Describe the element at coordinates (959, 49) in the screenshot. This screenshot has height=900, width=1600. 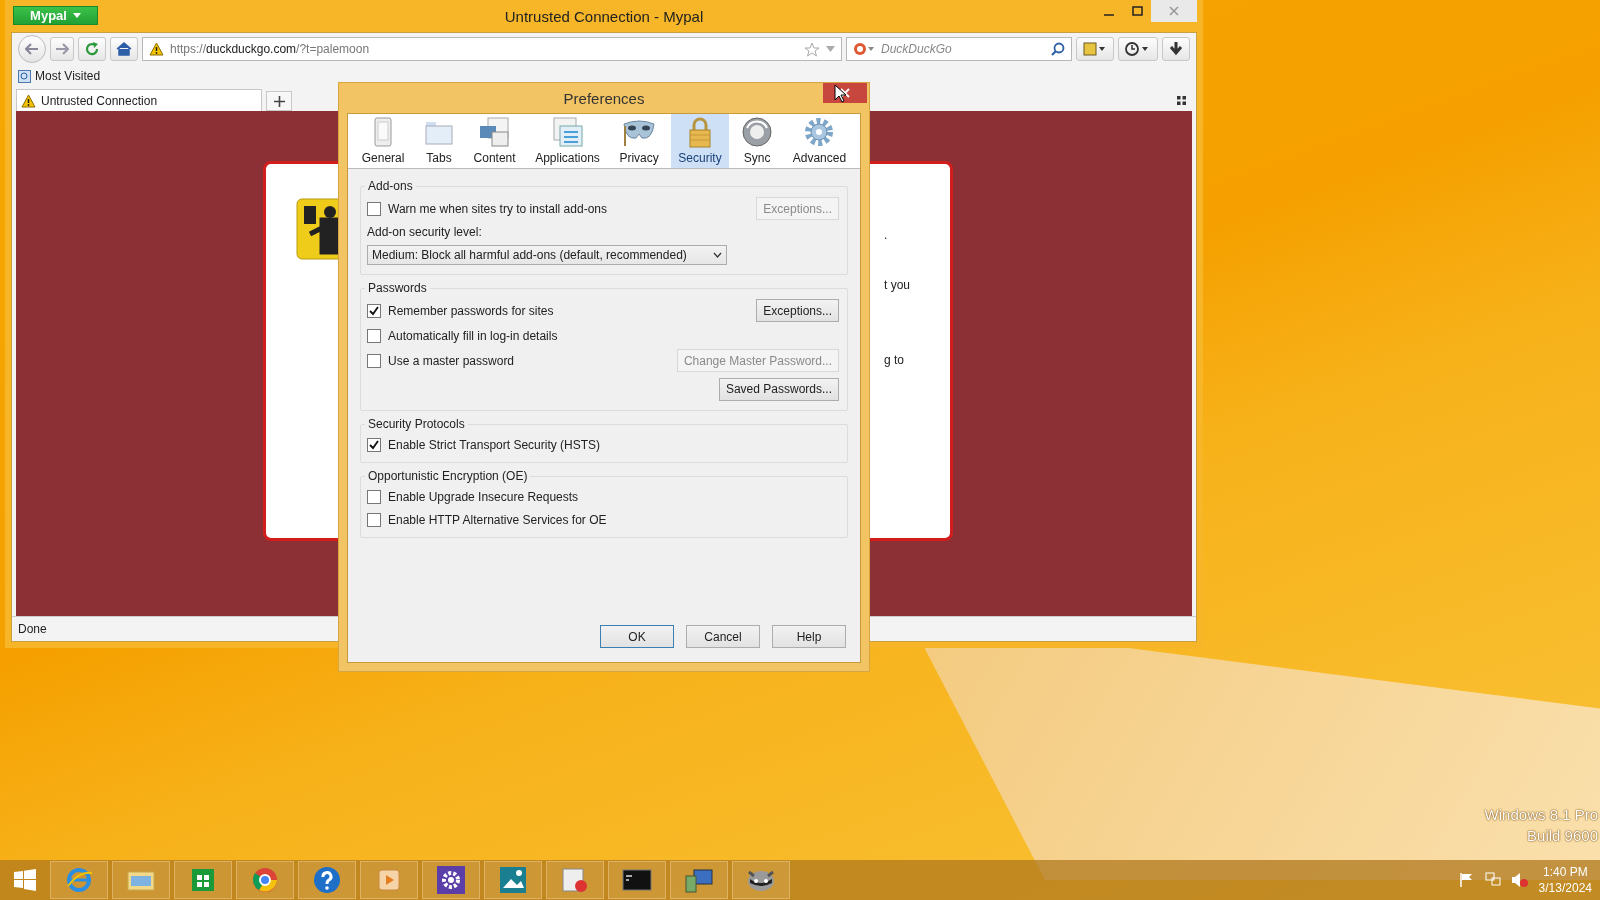
I see `search-field: DuckDuckGo` at that location.